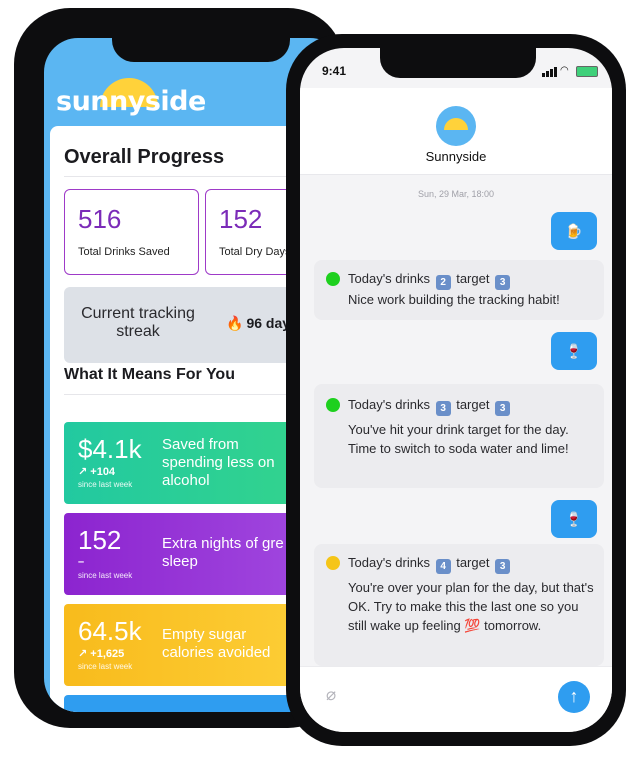 This screenshot has height=759, width=640. Describe the element at coordinates (110, 449) in the screenshot. I see `impact-value: $4.1k` at that location.